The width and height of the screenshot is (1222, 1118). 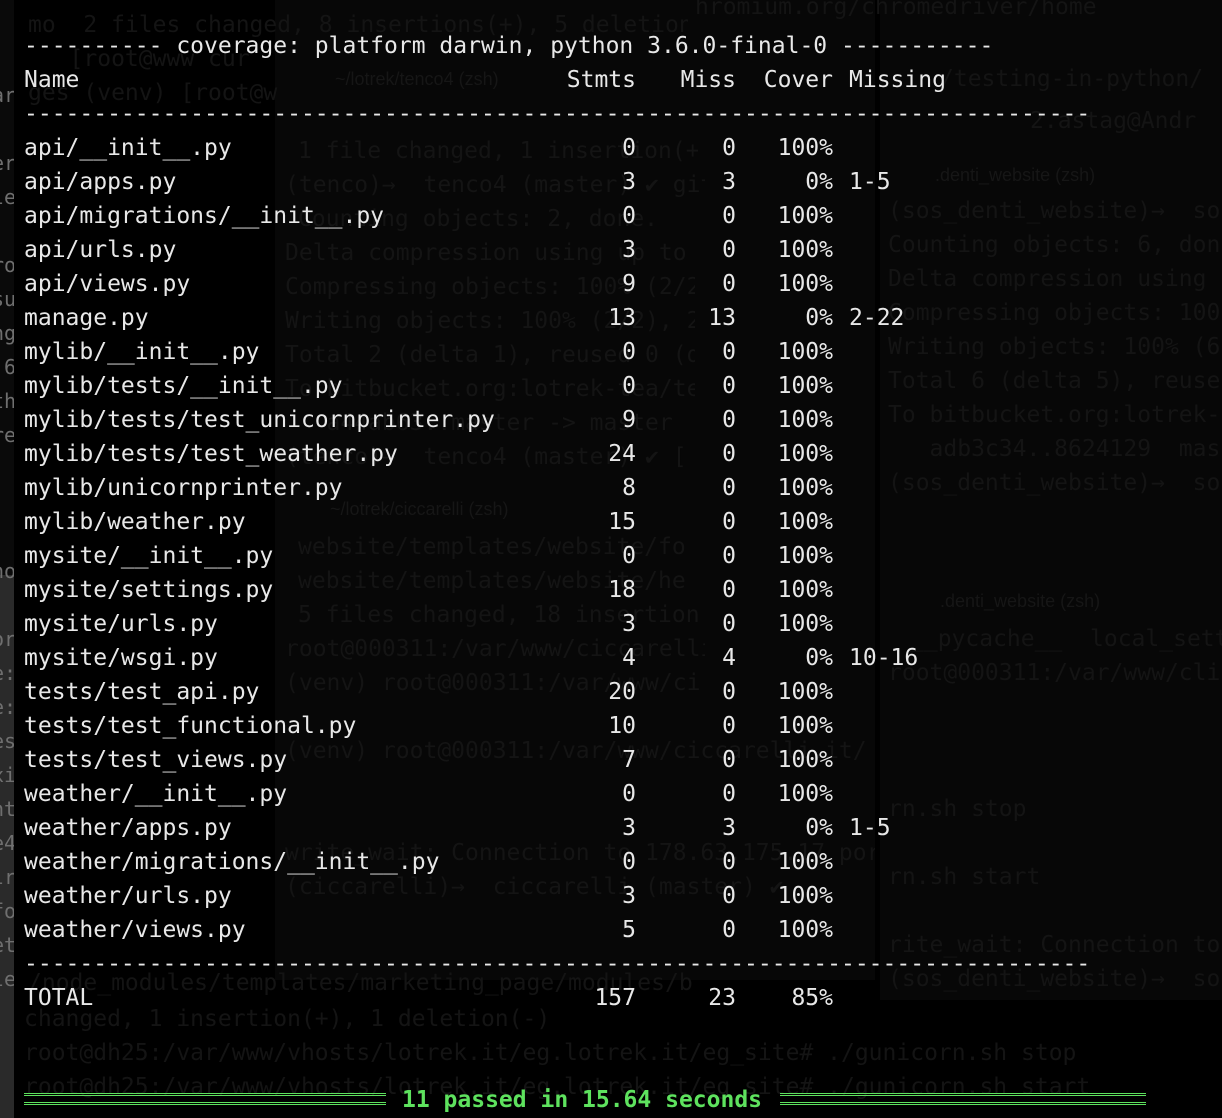 What do you see at coordinates (86, 318) in the screenshot?
I see `file-name: manage.py` at bounding box center [86, 318].